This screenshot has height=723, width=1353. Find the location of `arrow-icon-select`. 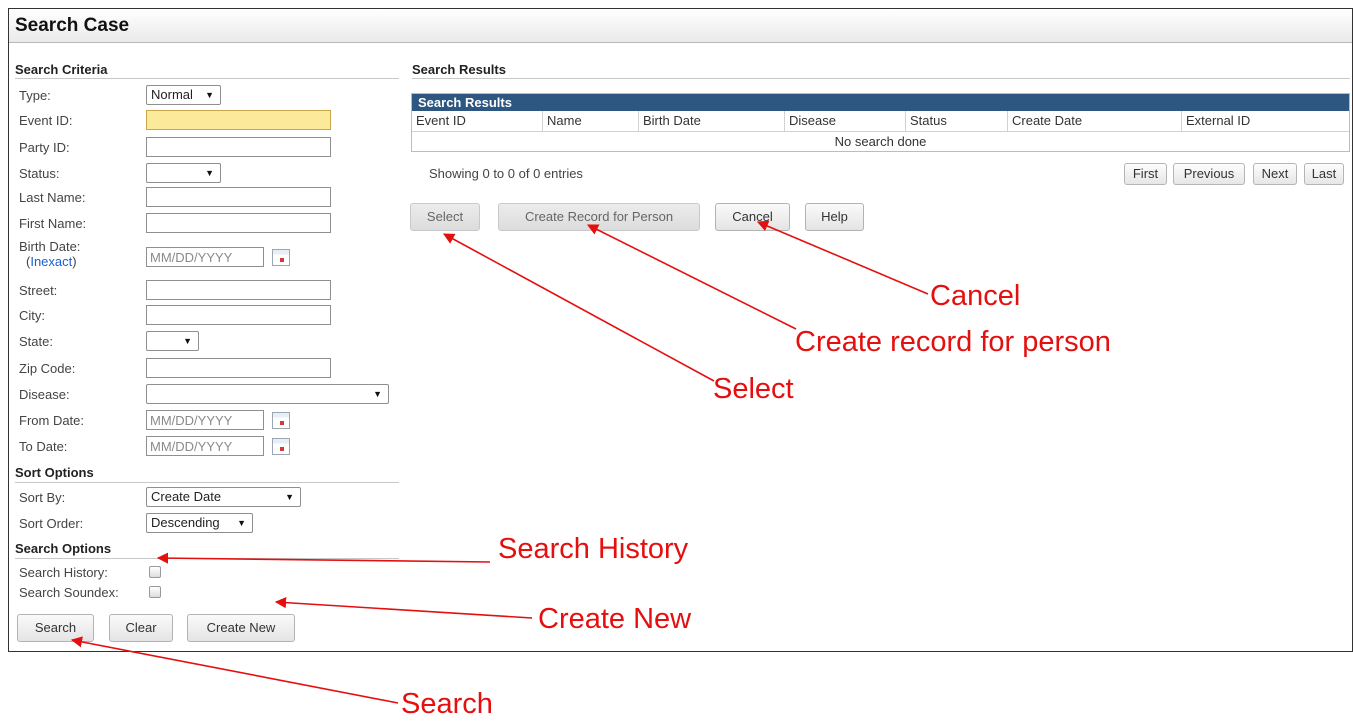

arrow-icon-select is located at coordinates (579, 307).